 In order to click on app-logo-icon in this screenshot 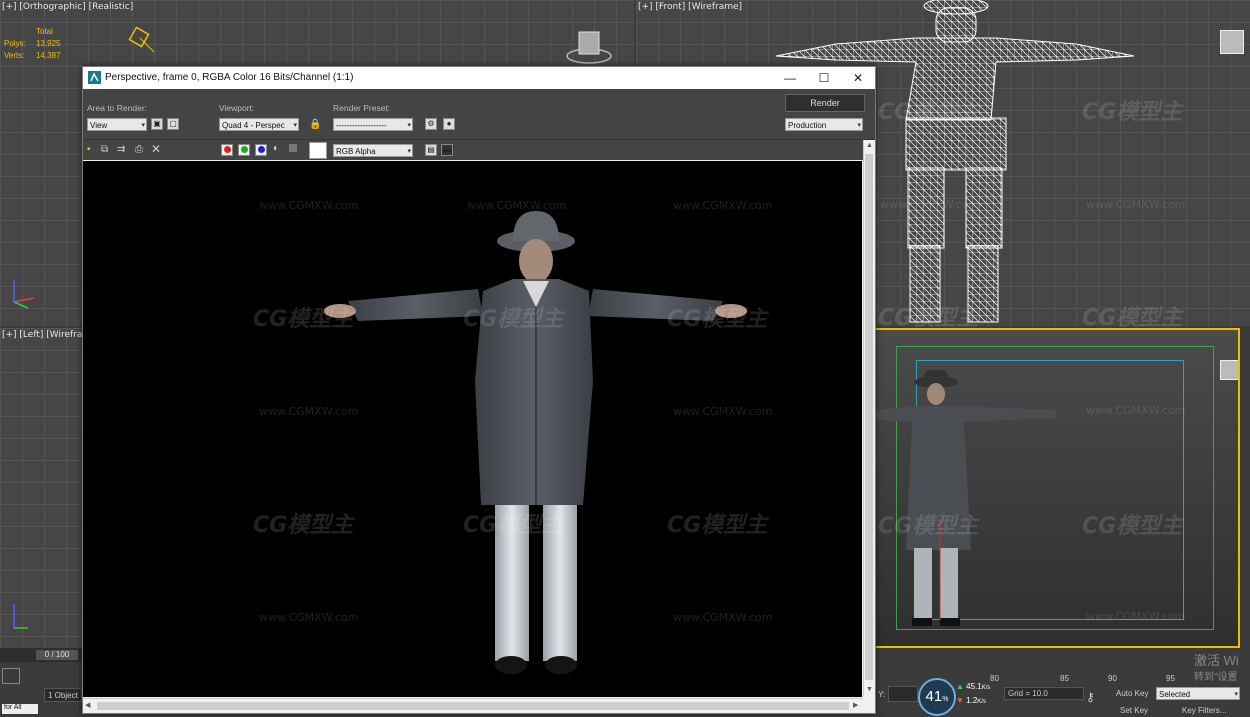, I will do `click(94, 77)`.